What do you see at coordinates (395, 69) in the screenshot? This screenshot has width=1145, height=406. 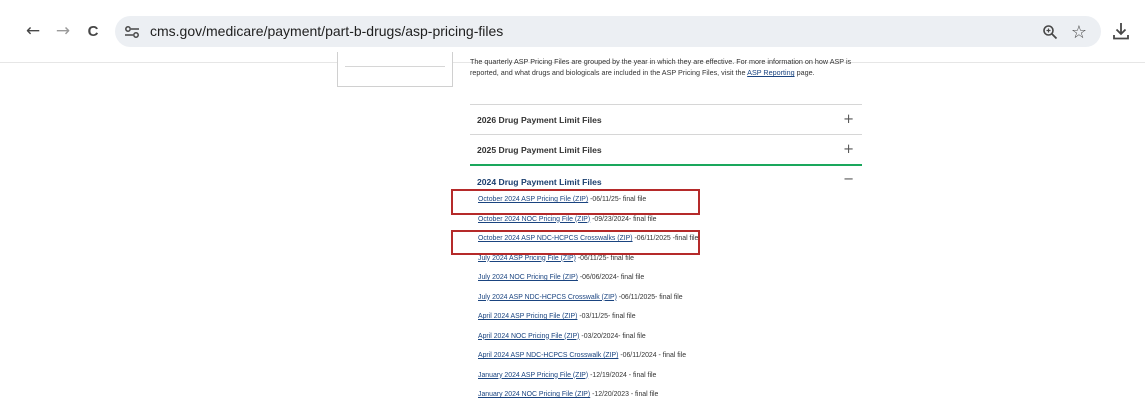 I see `side-navigation-box` at bounding box center [395, 69].